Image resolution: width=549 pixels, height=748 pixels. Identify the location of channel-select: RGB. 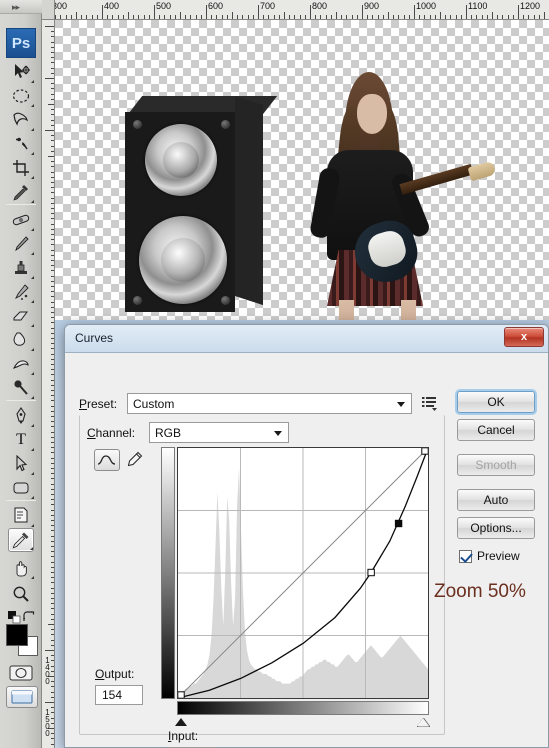
(219, 432).